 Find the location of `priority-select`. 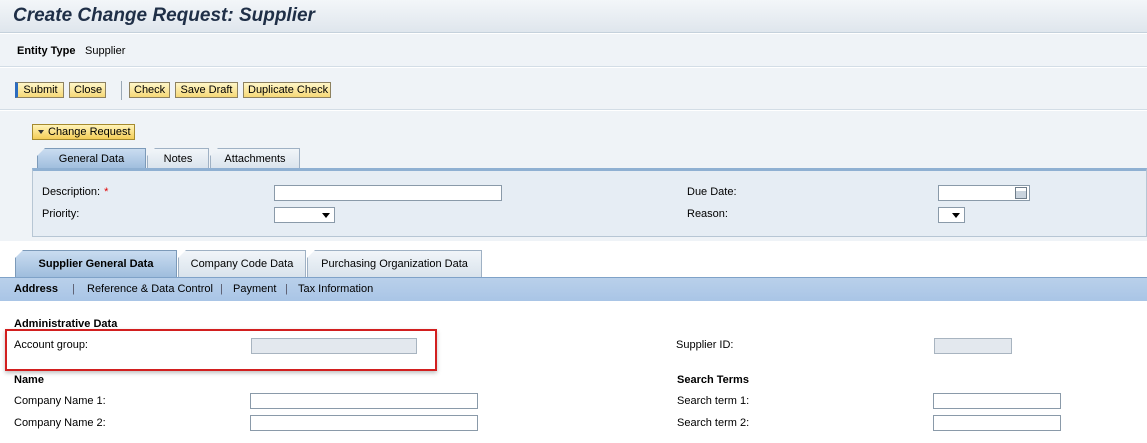

priority-select is located at coordinates (304, 215).